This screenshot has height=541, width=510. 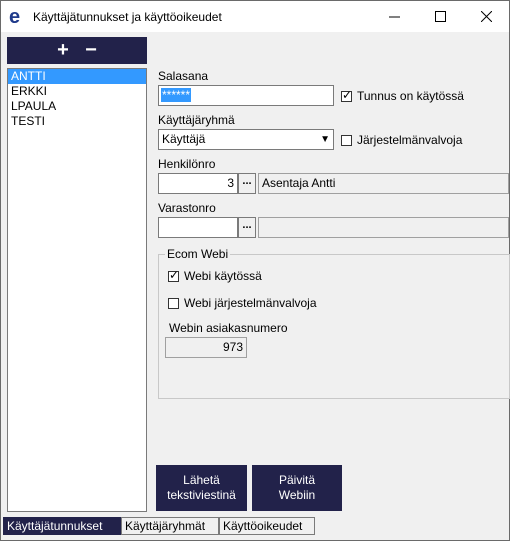 What do you see at coordinates (223, 276) in the screenshot?
I see `webi-enabled-label: Webi käytössä` at bounding box center [223, 276].